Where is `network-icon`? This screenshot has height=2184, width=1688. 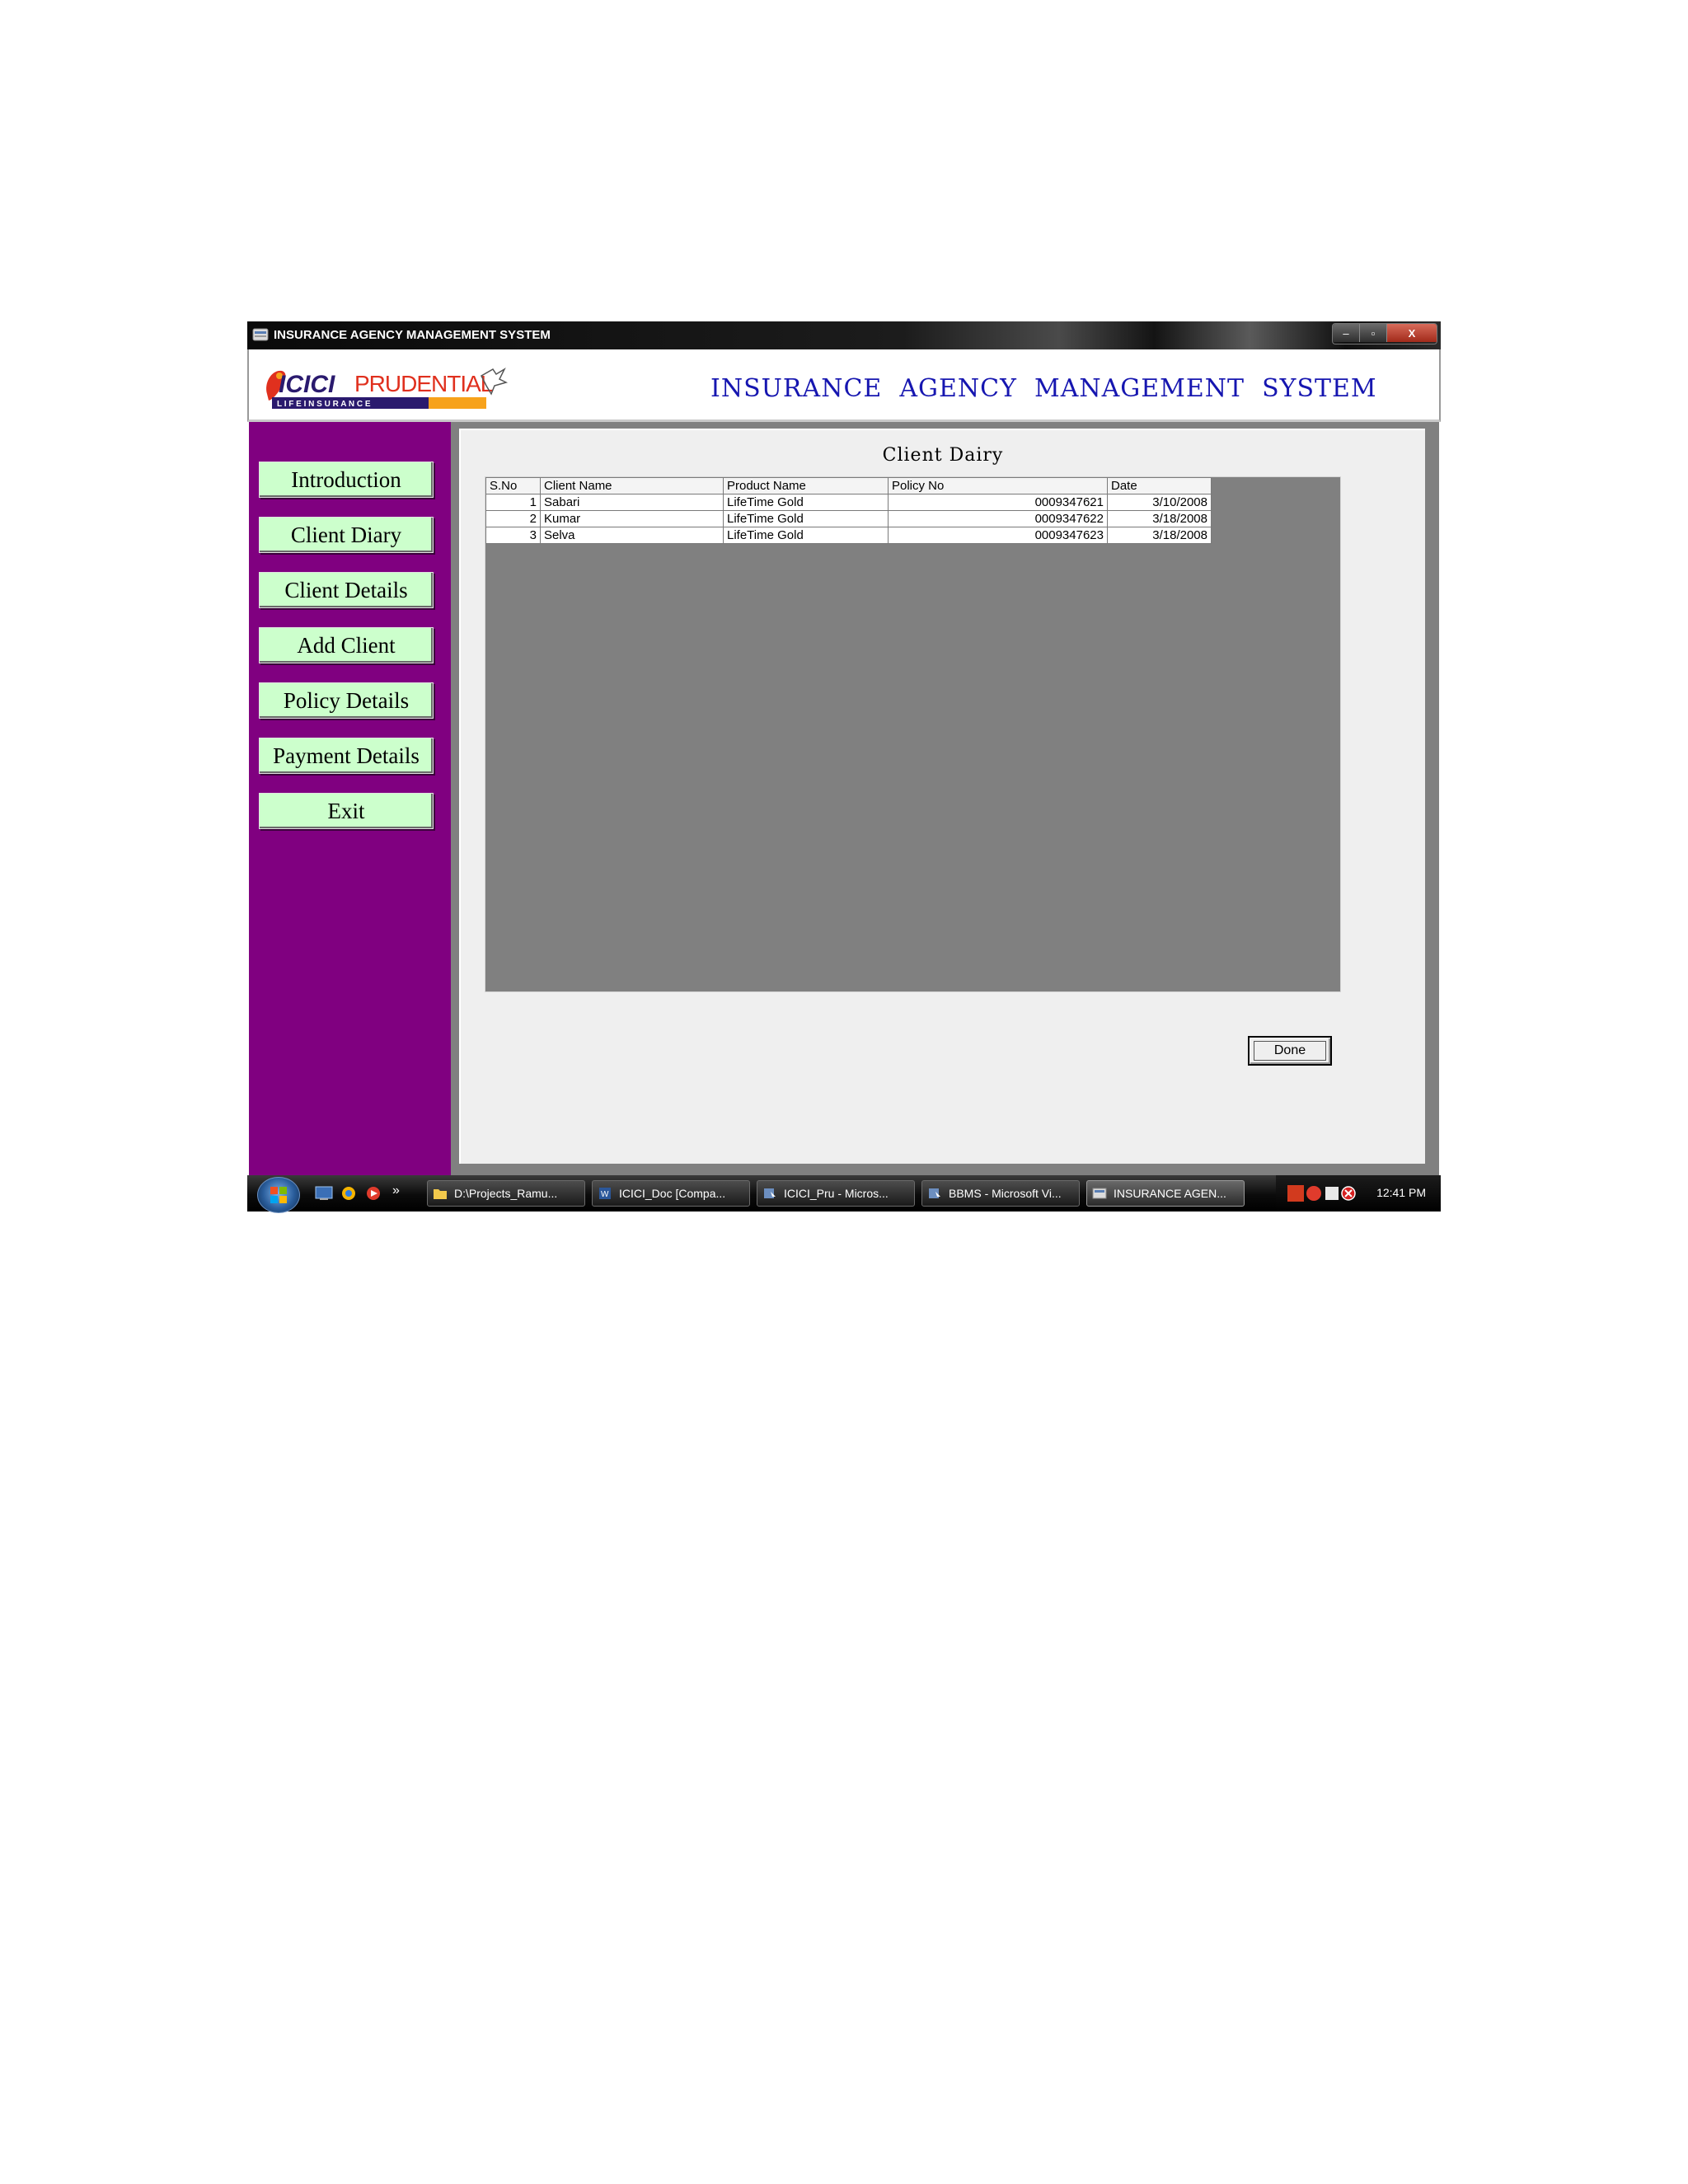 network-icon is located at coordinates (1332, 1193).